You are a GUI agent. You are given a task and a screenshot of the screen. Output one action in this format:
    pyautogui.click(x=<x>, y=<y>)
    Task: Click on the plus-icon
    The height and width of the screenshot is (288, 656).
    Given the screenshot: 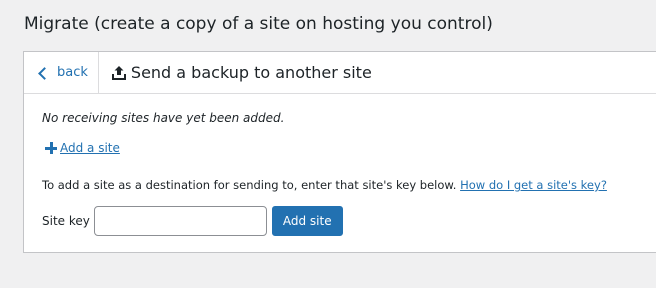 What is the action you would take?
    pyautogui.click(x=51, y=148)
    